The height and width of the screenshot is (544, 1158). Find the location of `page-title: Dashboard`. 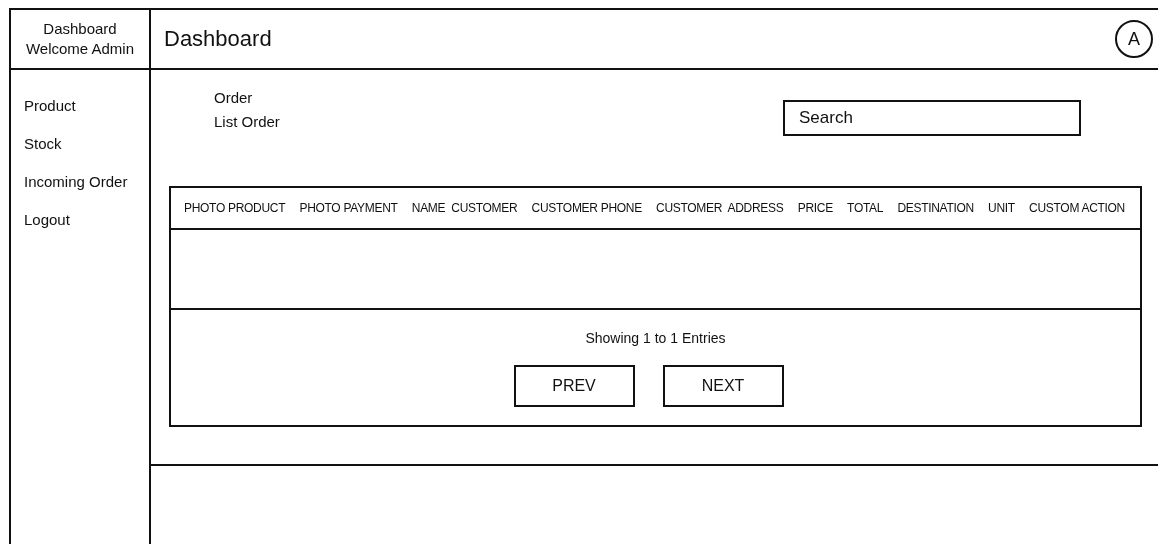

page-title: Dashboard is located at coordinates (218, 39).